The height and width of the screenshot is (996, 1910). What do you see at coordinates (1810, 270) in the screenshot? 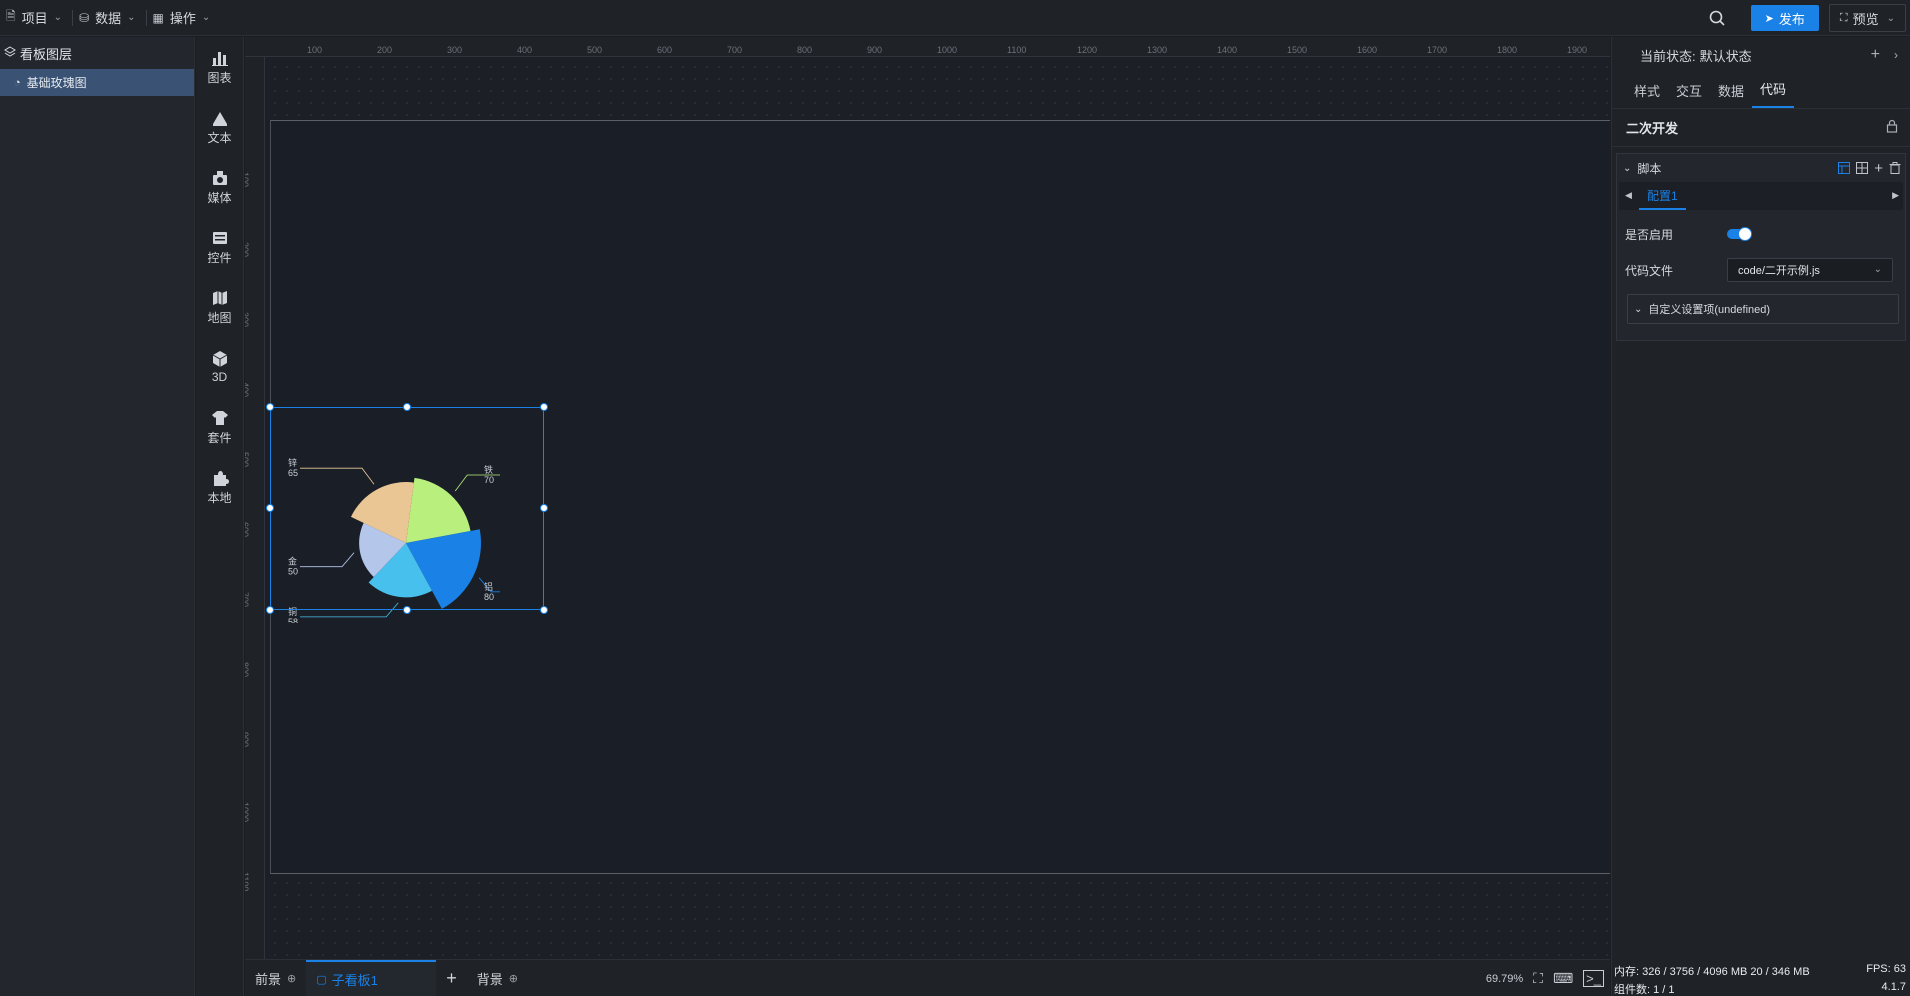
I see `code-file-select: code/二开示例.js ⌄` at bounding box center [1810, 270].